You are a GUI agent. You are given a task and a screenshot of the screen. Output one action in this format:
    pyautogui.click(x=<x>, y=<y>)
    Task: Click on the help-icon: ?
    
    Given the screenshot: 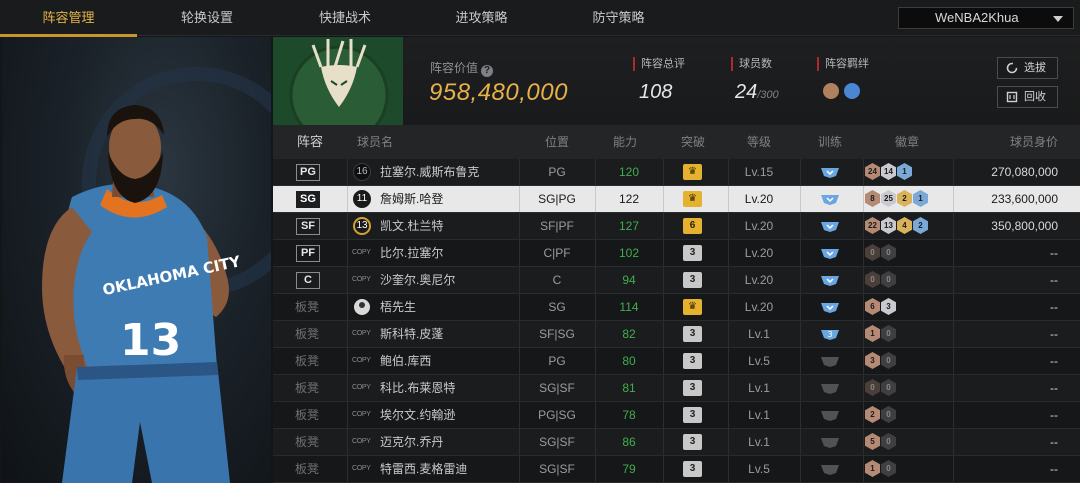 What is the action you would take?
    pyautogui.click(x=487, y=71)
    